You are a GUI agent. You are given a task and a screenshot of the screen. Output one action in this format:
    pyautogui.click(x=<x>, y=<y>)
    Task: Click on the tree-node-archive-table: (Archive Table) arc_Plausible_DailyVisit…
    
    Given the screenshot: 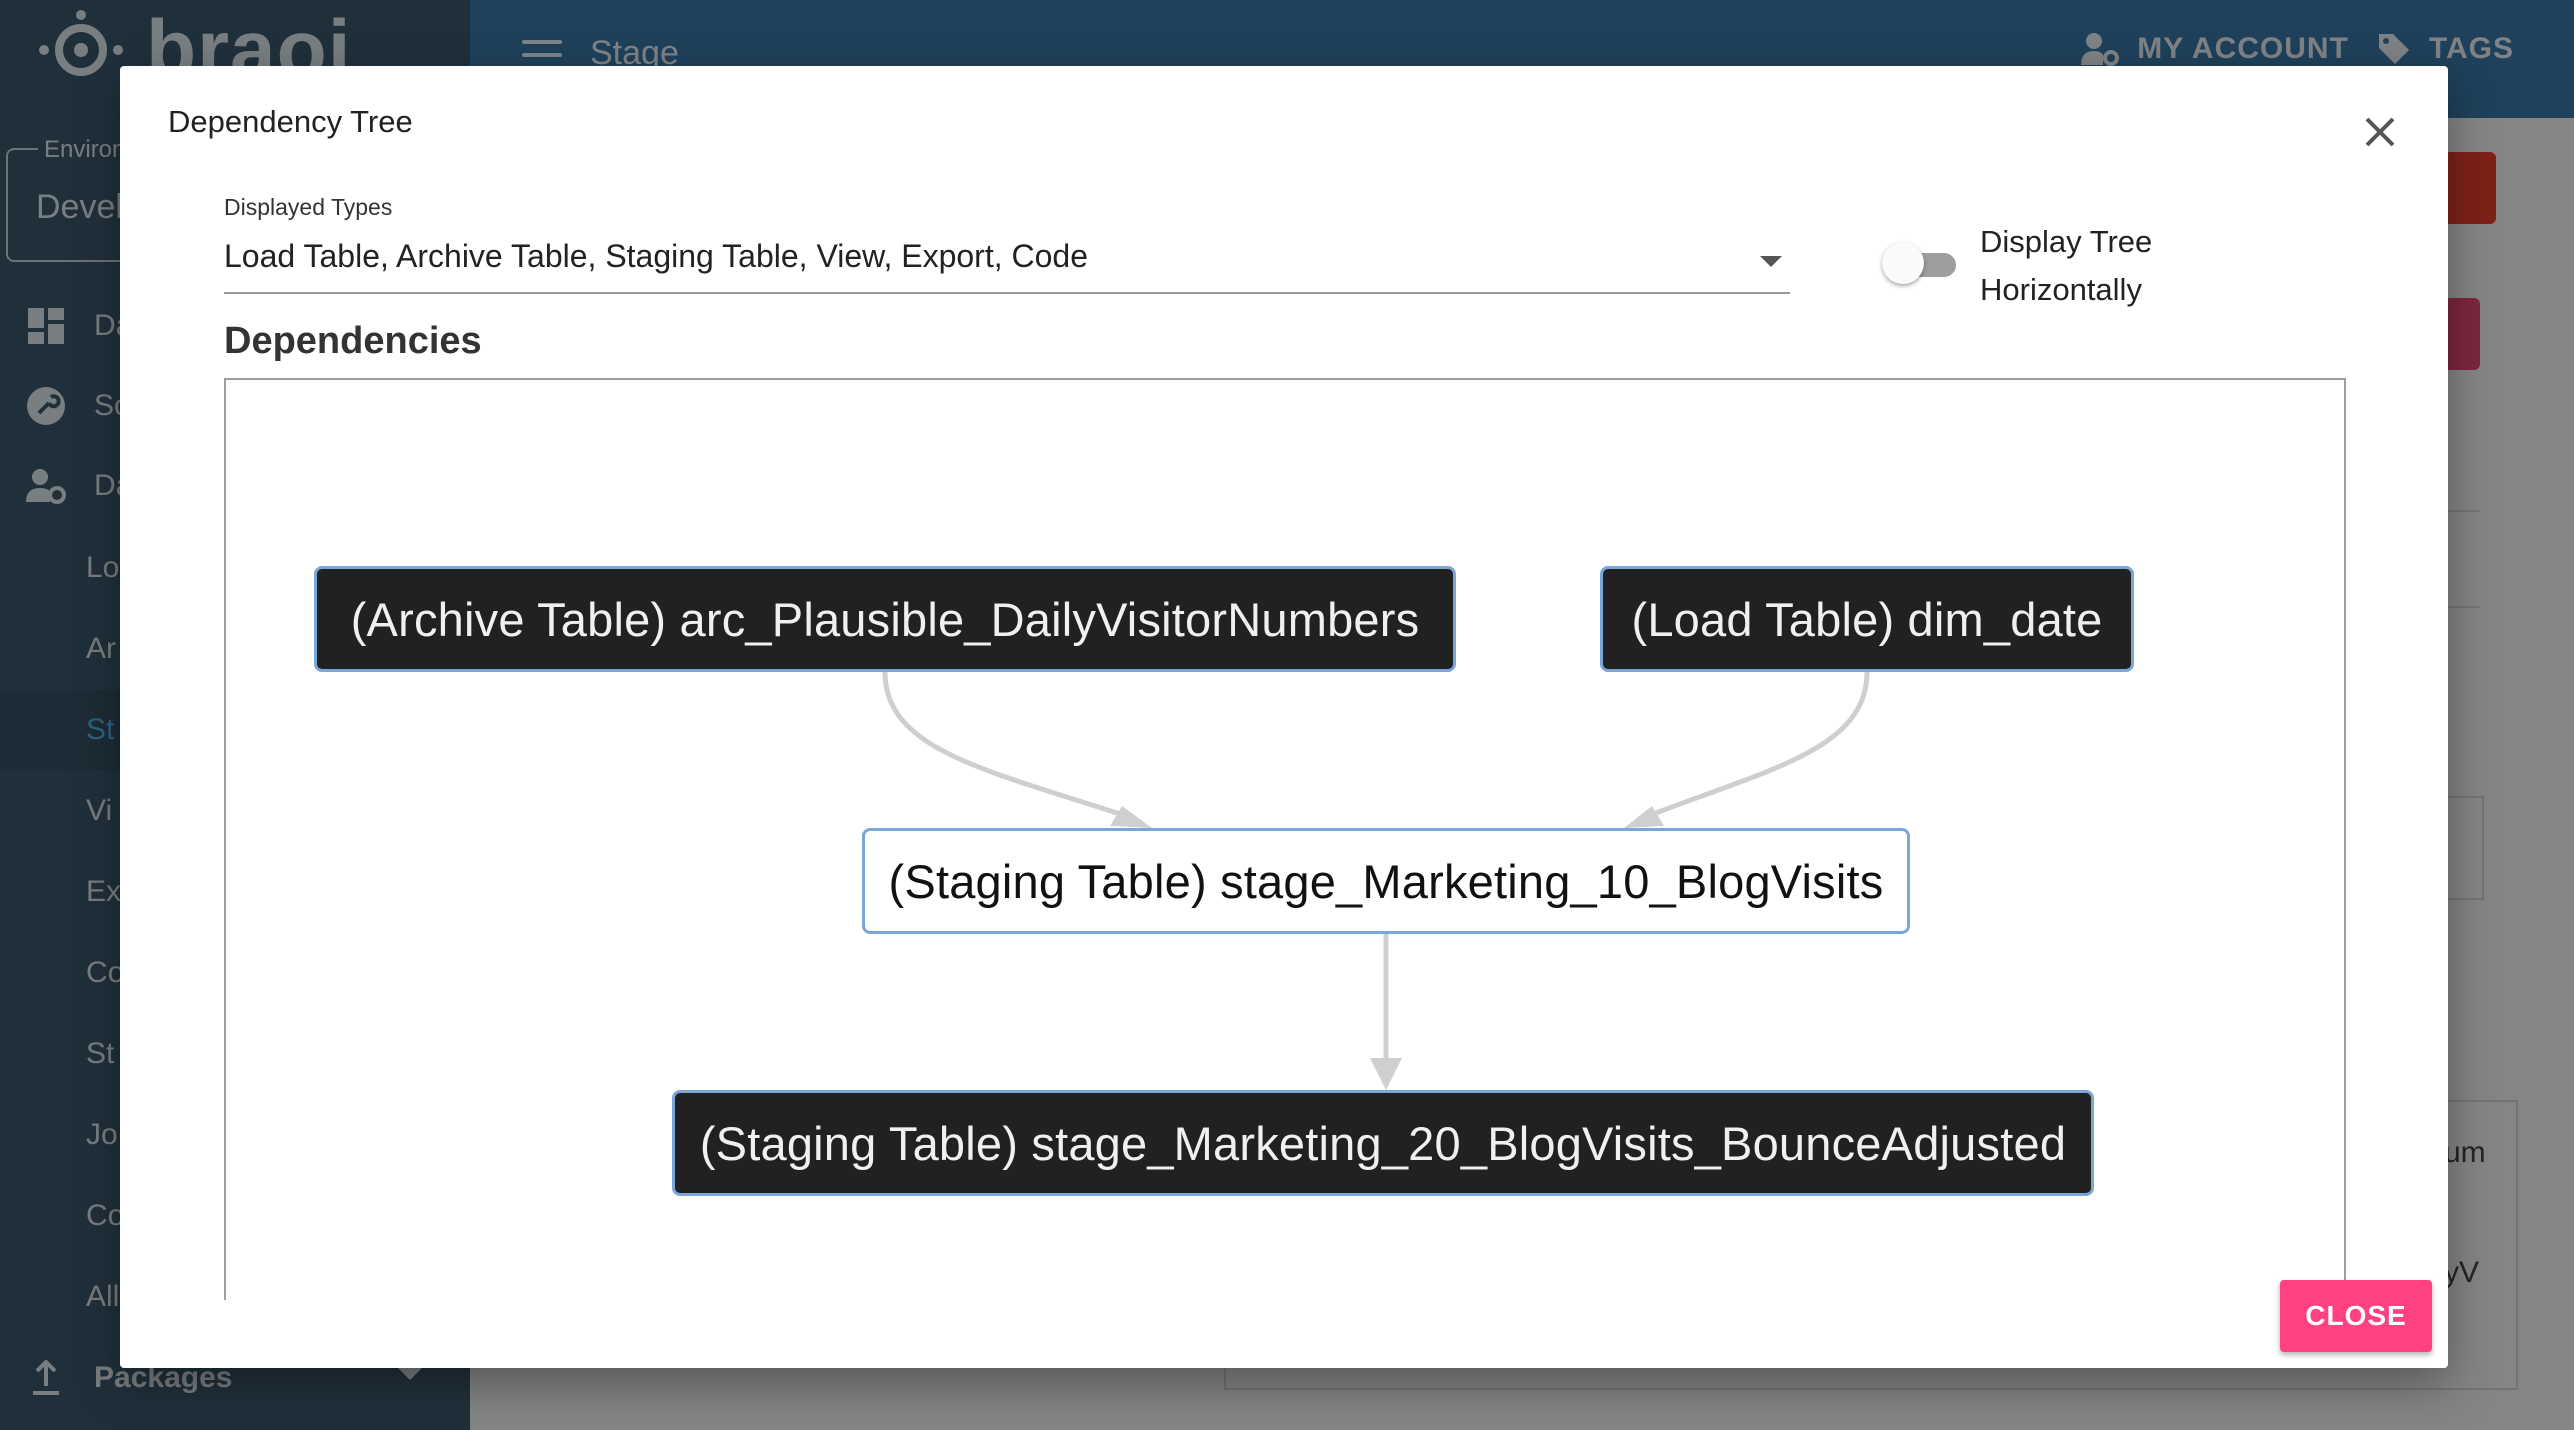 What is the action you would take?
    pyautogui.click(x=885, y=619)
    